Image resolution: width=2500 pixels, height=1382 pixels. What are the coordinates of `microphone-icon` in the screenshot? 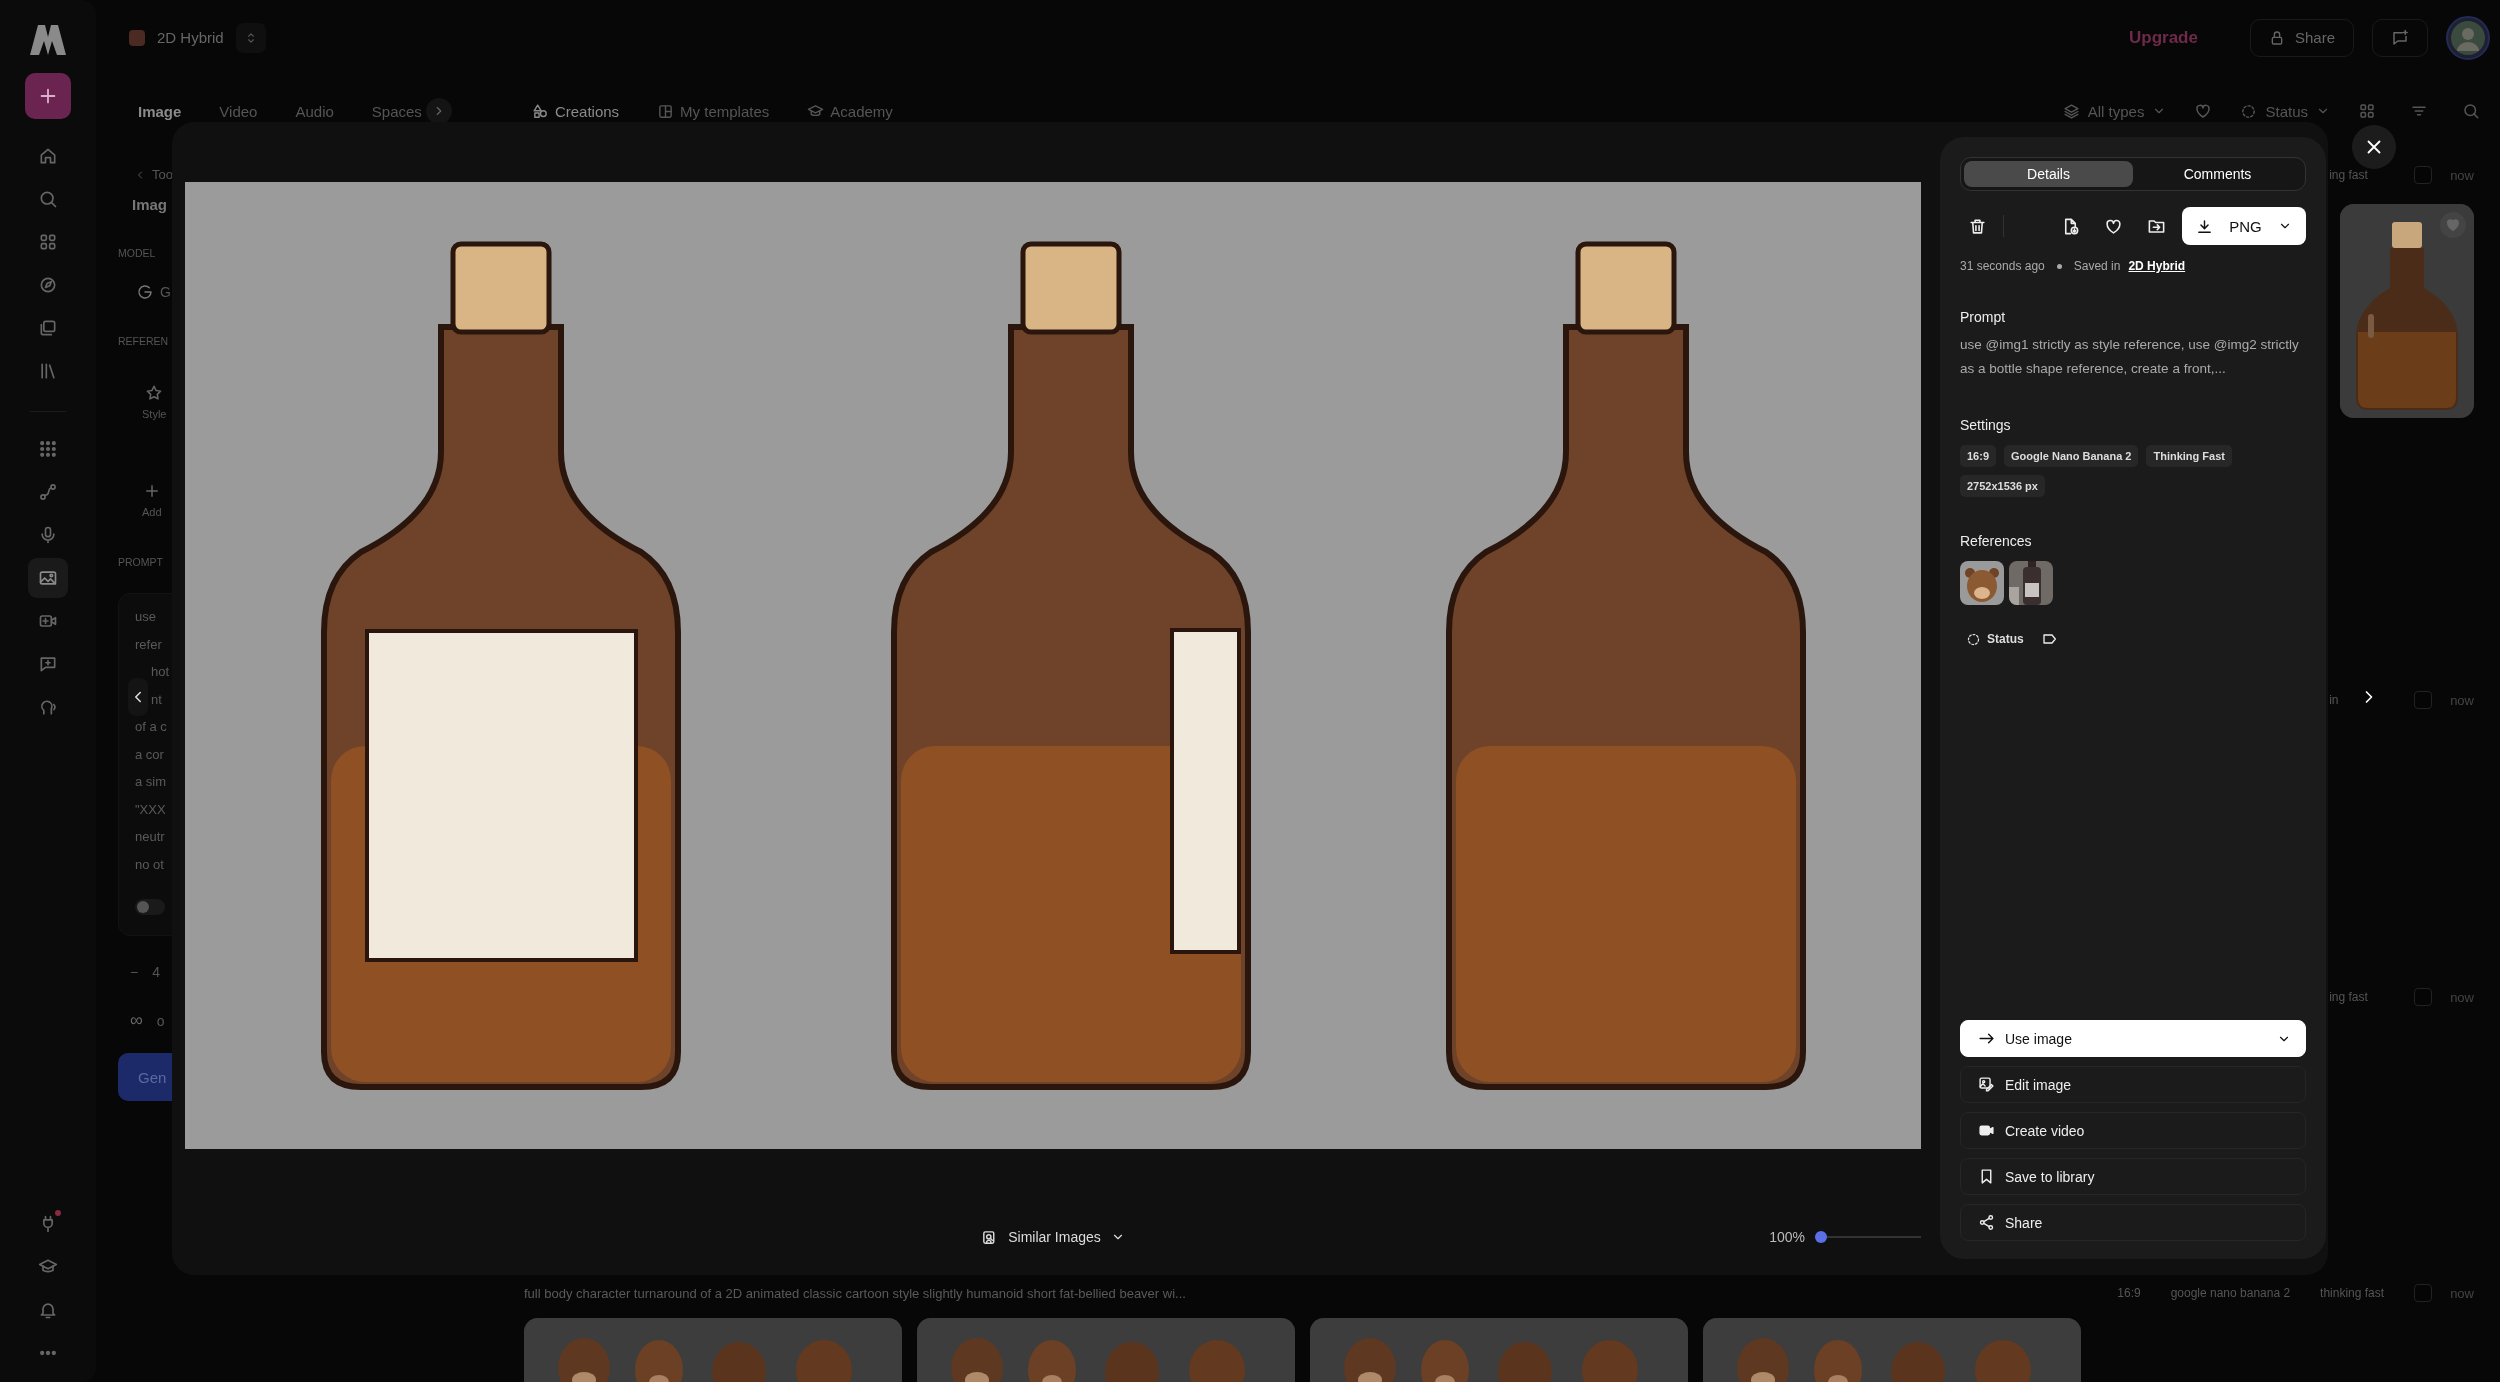 It's located at (48, 535).